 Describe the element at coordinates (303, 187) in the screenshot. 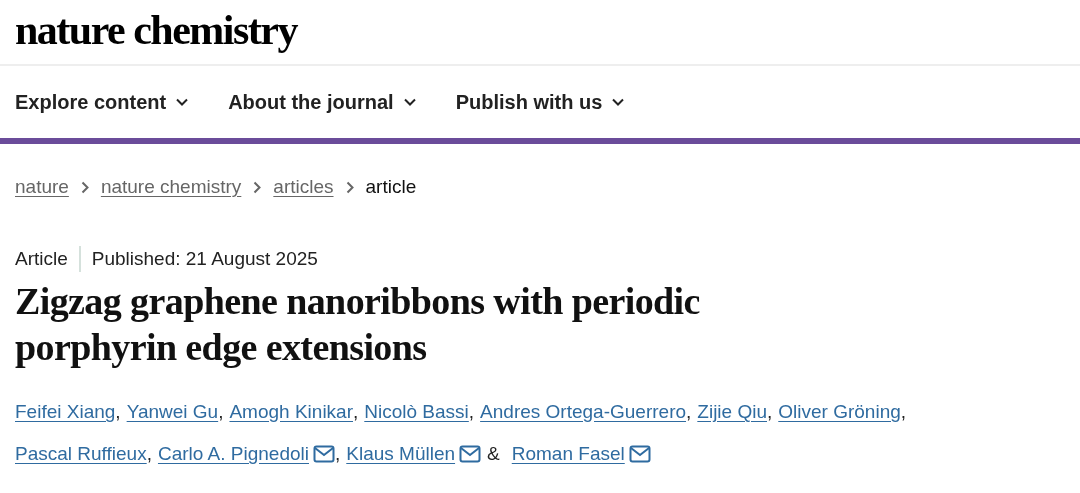

I see `breadcrumb-link: articles` at that location.